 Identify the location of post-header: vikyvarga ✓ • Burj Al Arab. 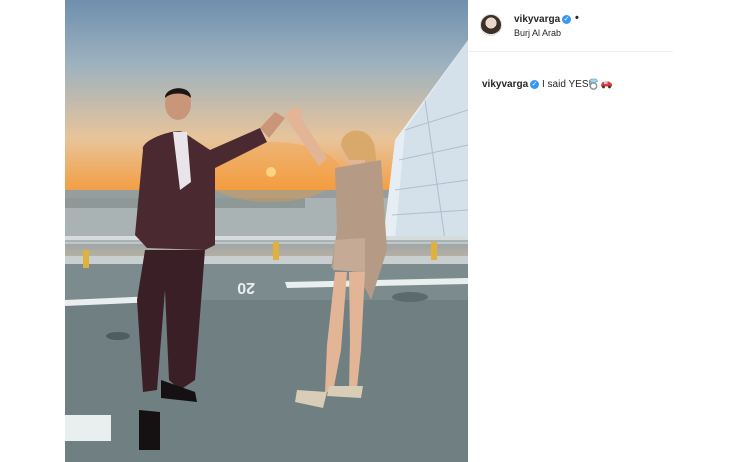
(570, 26).